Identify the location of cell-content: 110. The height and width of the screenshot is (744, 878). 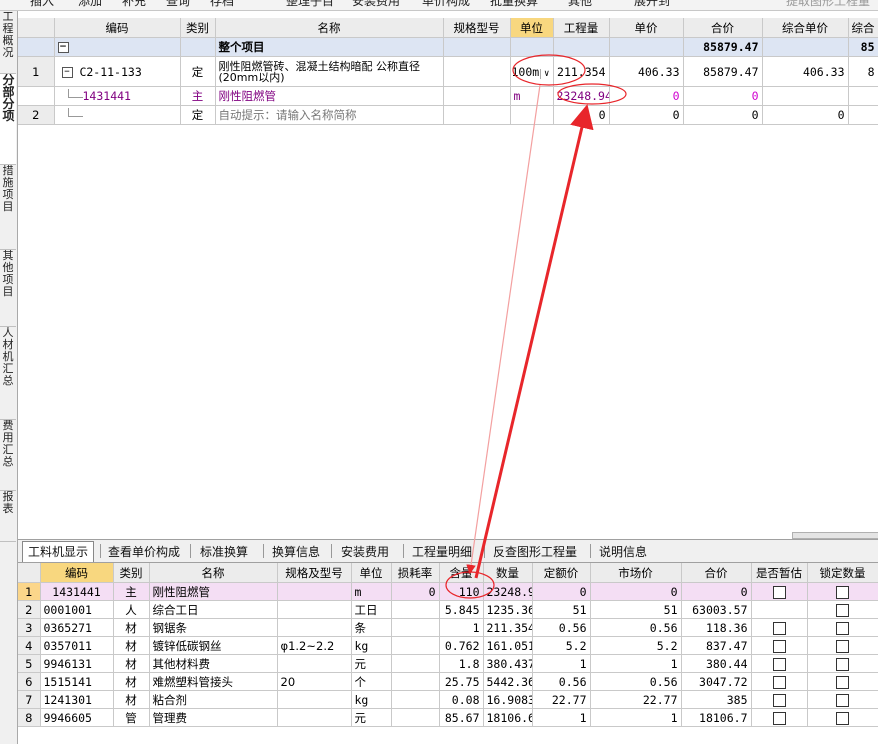
(461, 591).